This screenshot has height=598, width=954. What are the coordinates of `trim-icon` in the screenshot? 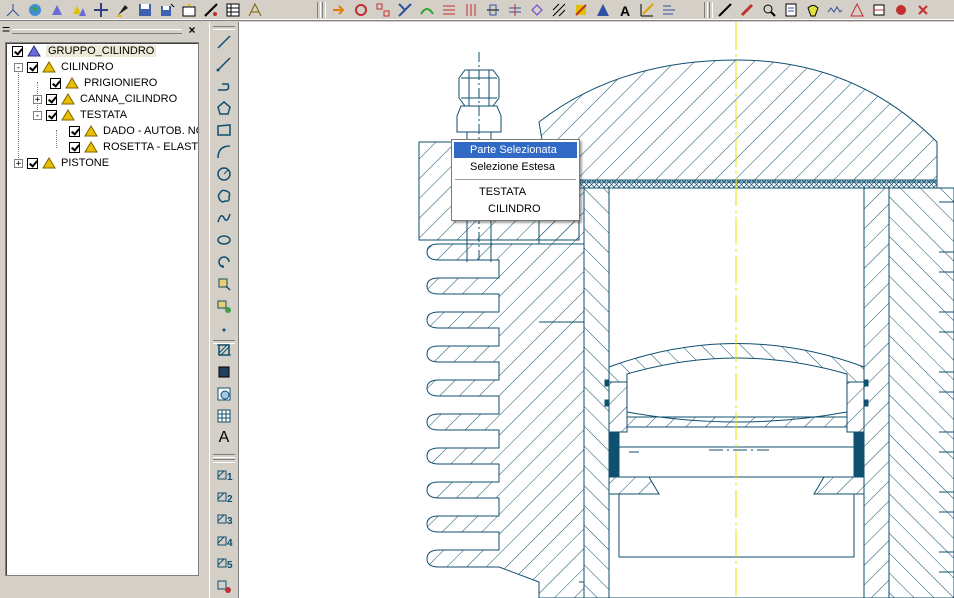 It's located at (405, 10).